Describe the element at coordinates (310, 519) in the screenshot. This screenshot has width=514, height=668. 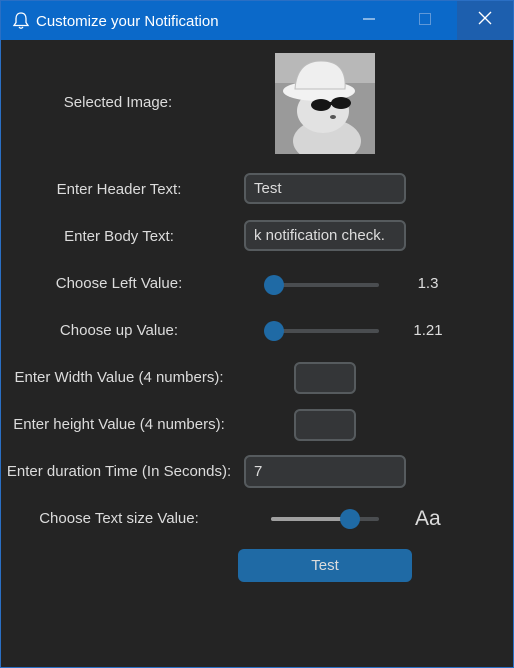
I see `slider-fill` at that location.